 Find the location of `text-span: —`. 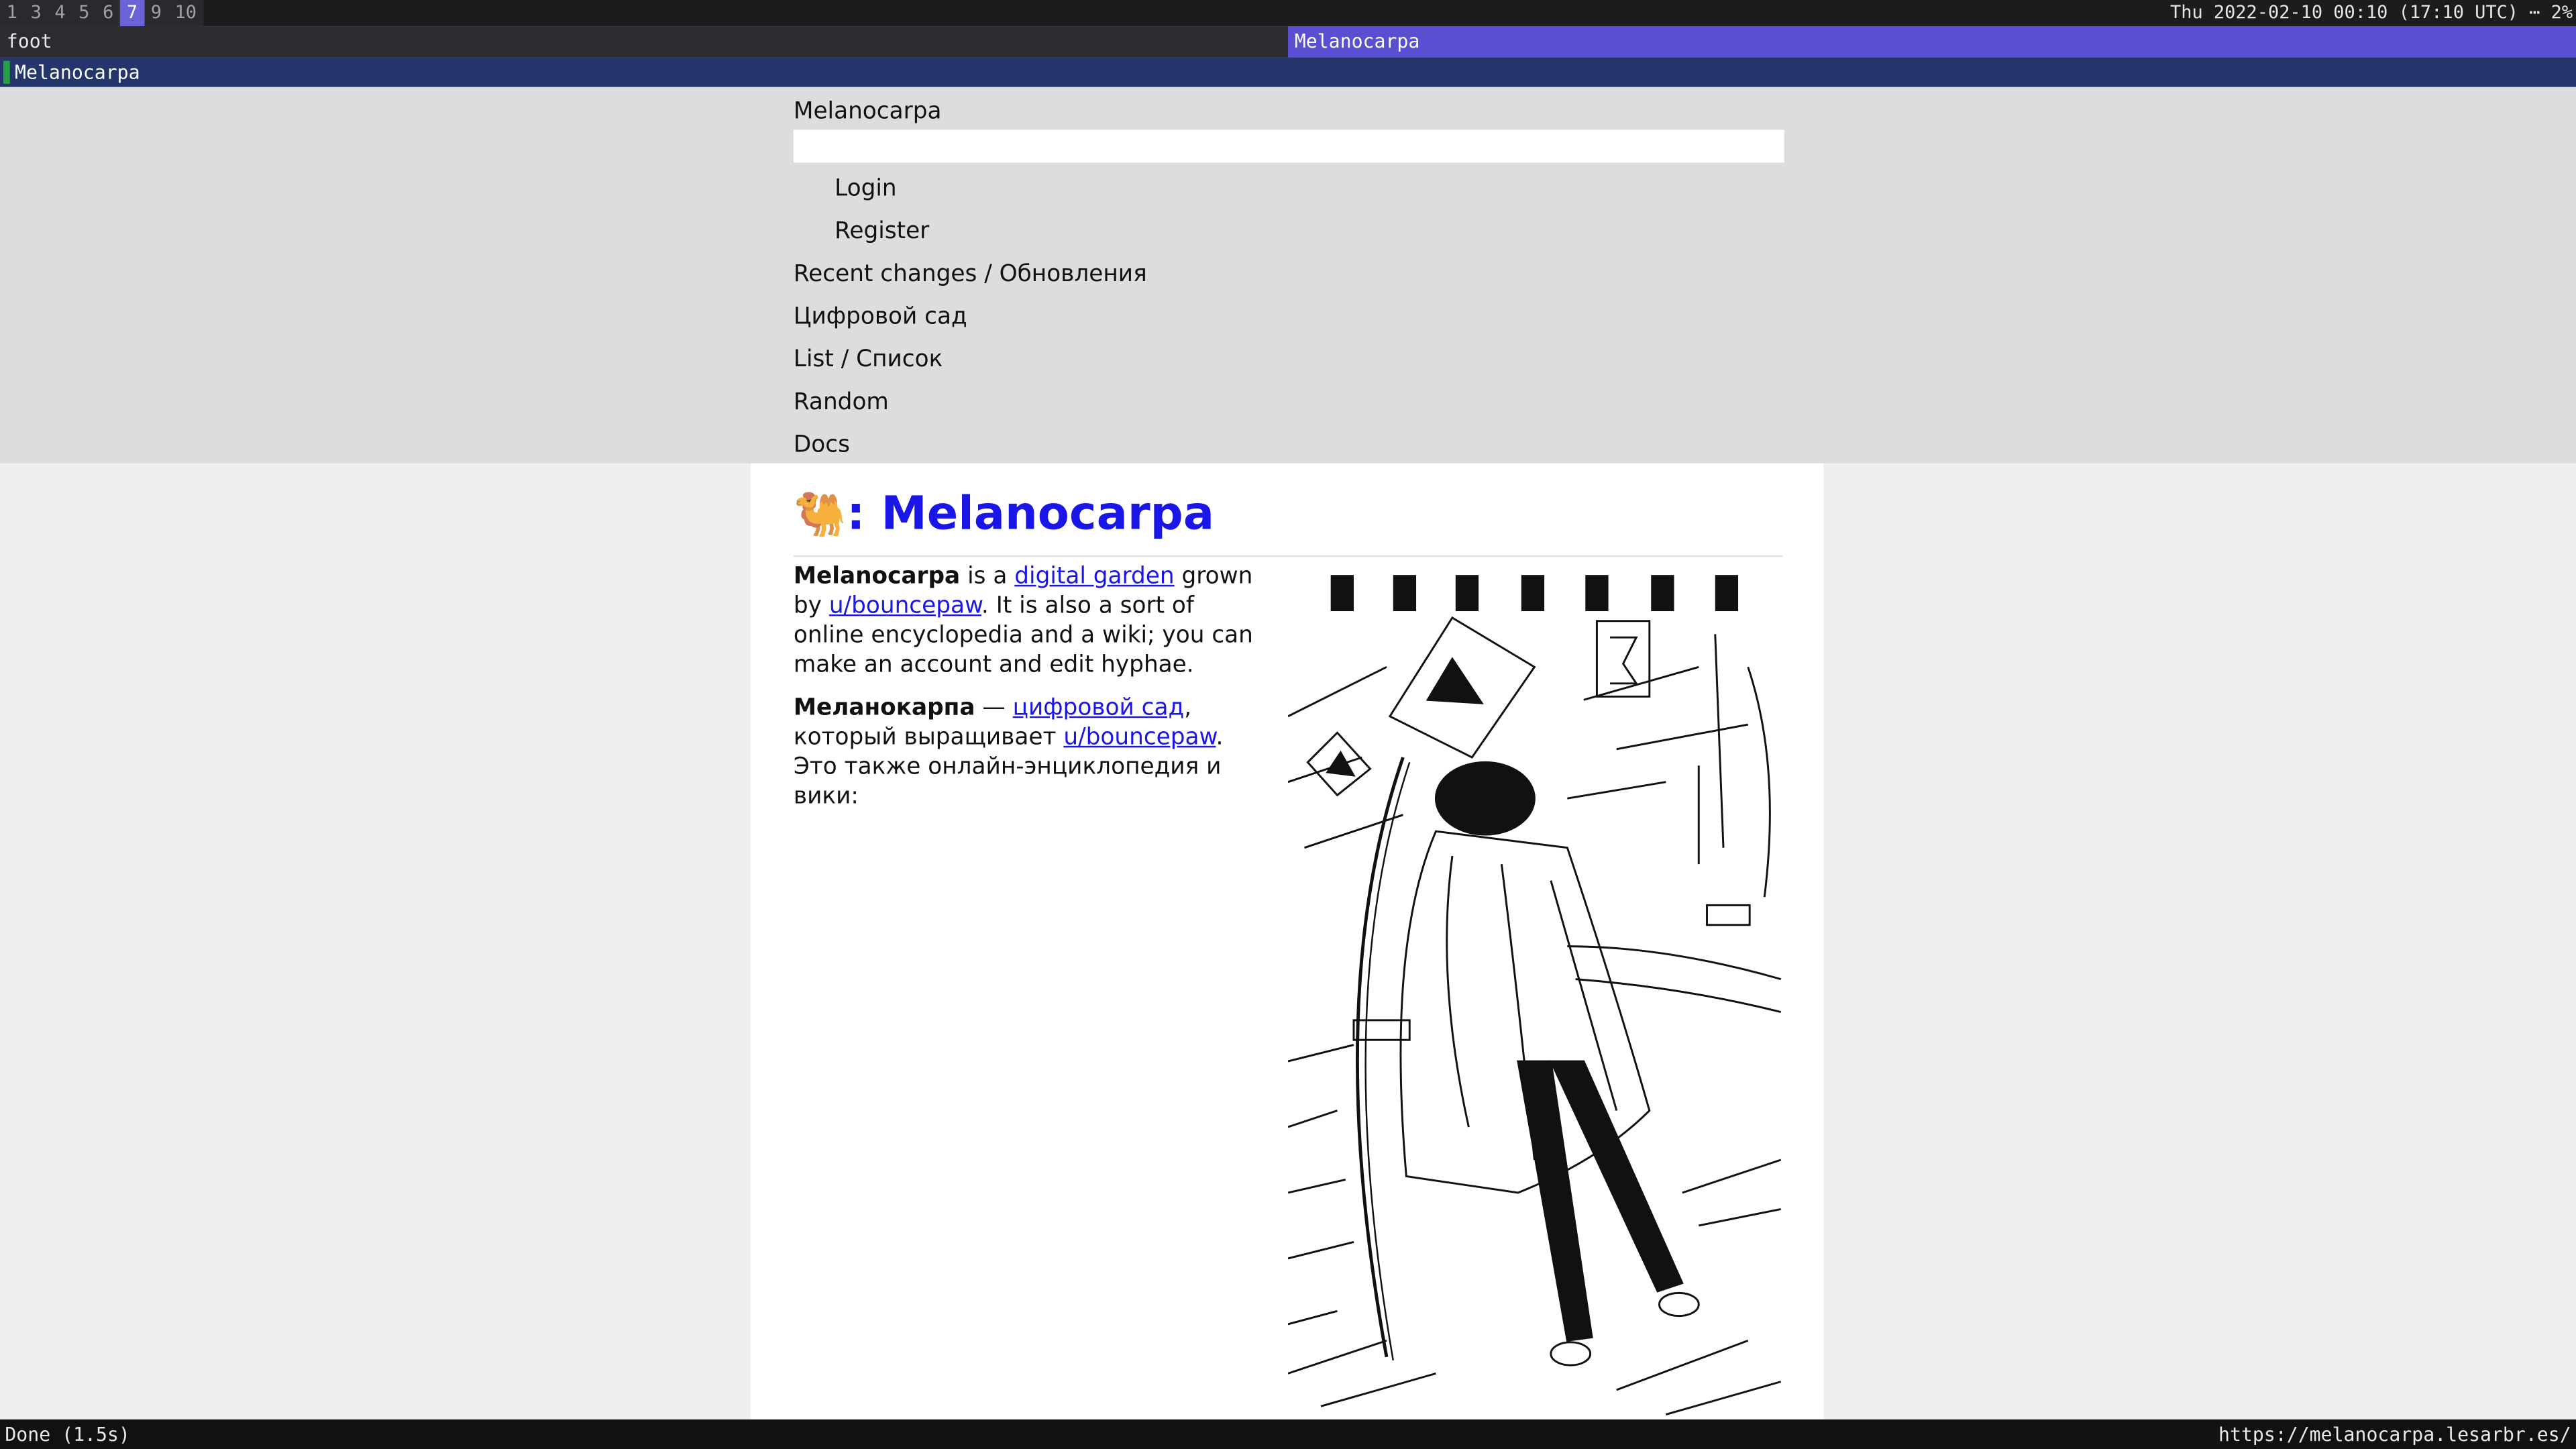

text-span: — is located at coordinates (994, 708).